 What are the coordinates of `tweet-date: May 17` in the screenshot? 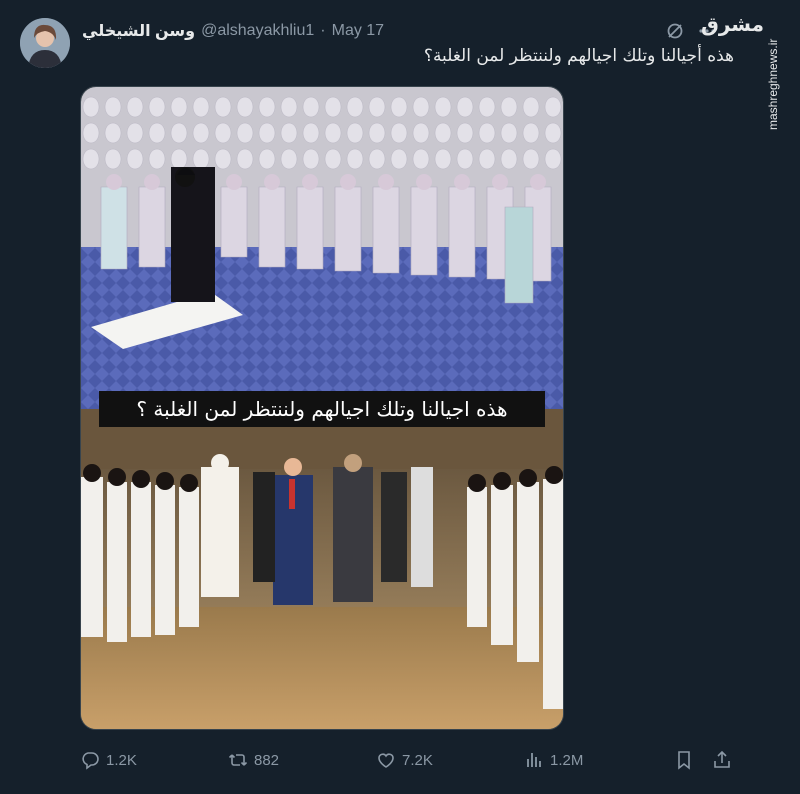 It's located at (358, 31).